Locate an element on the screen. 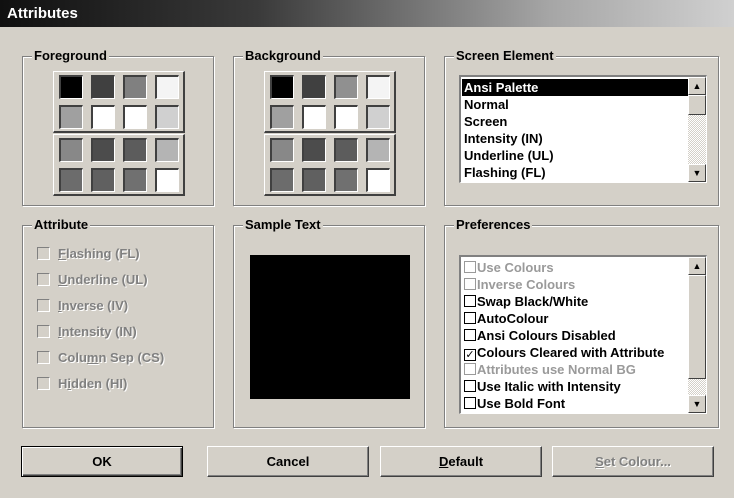  preference-item: Ansi Colours Disabled is located at coordinates (575, 335).